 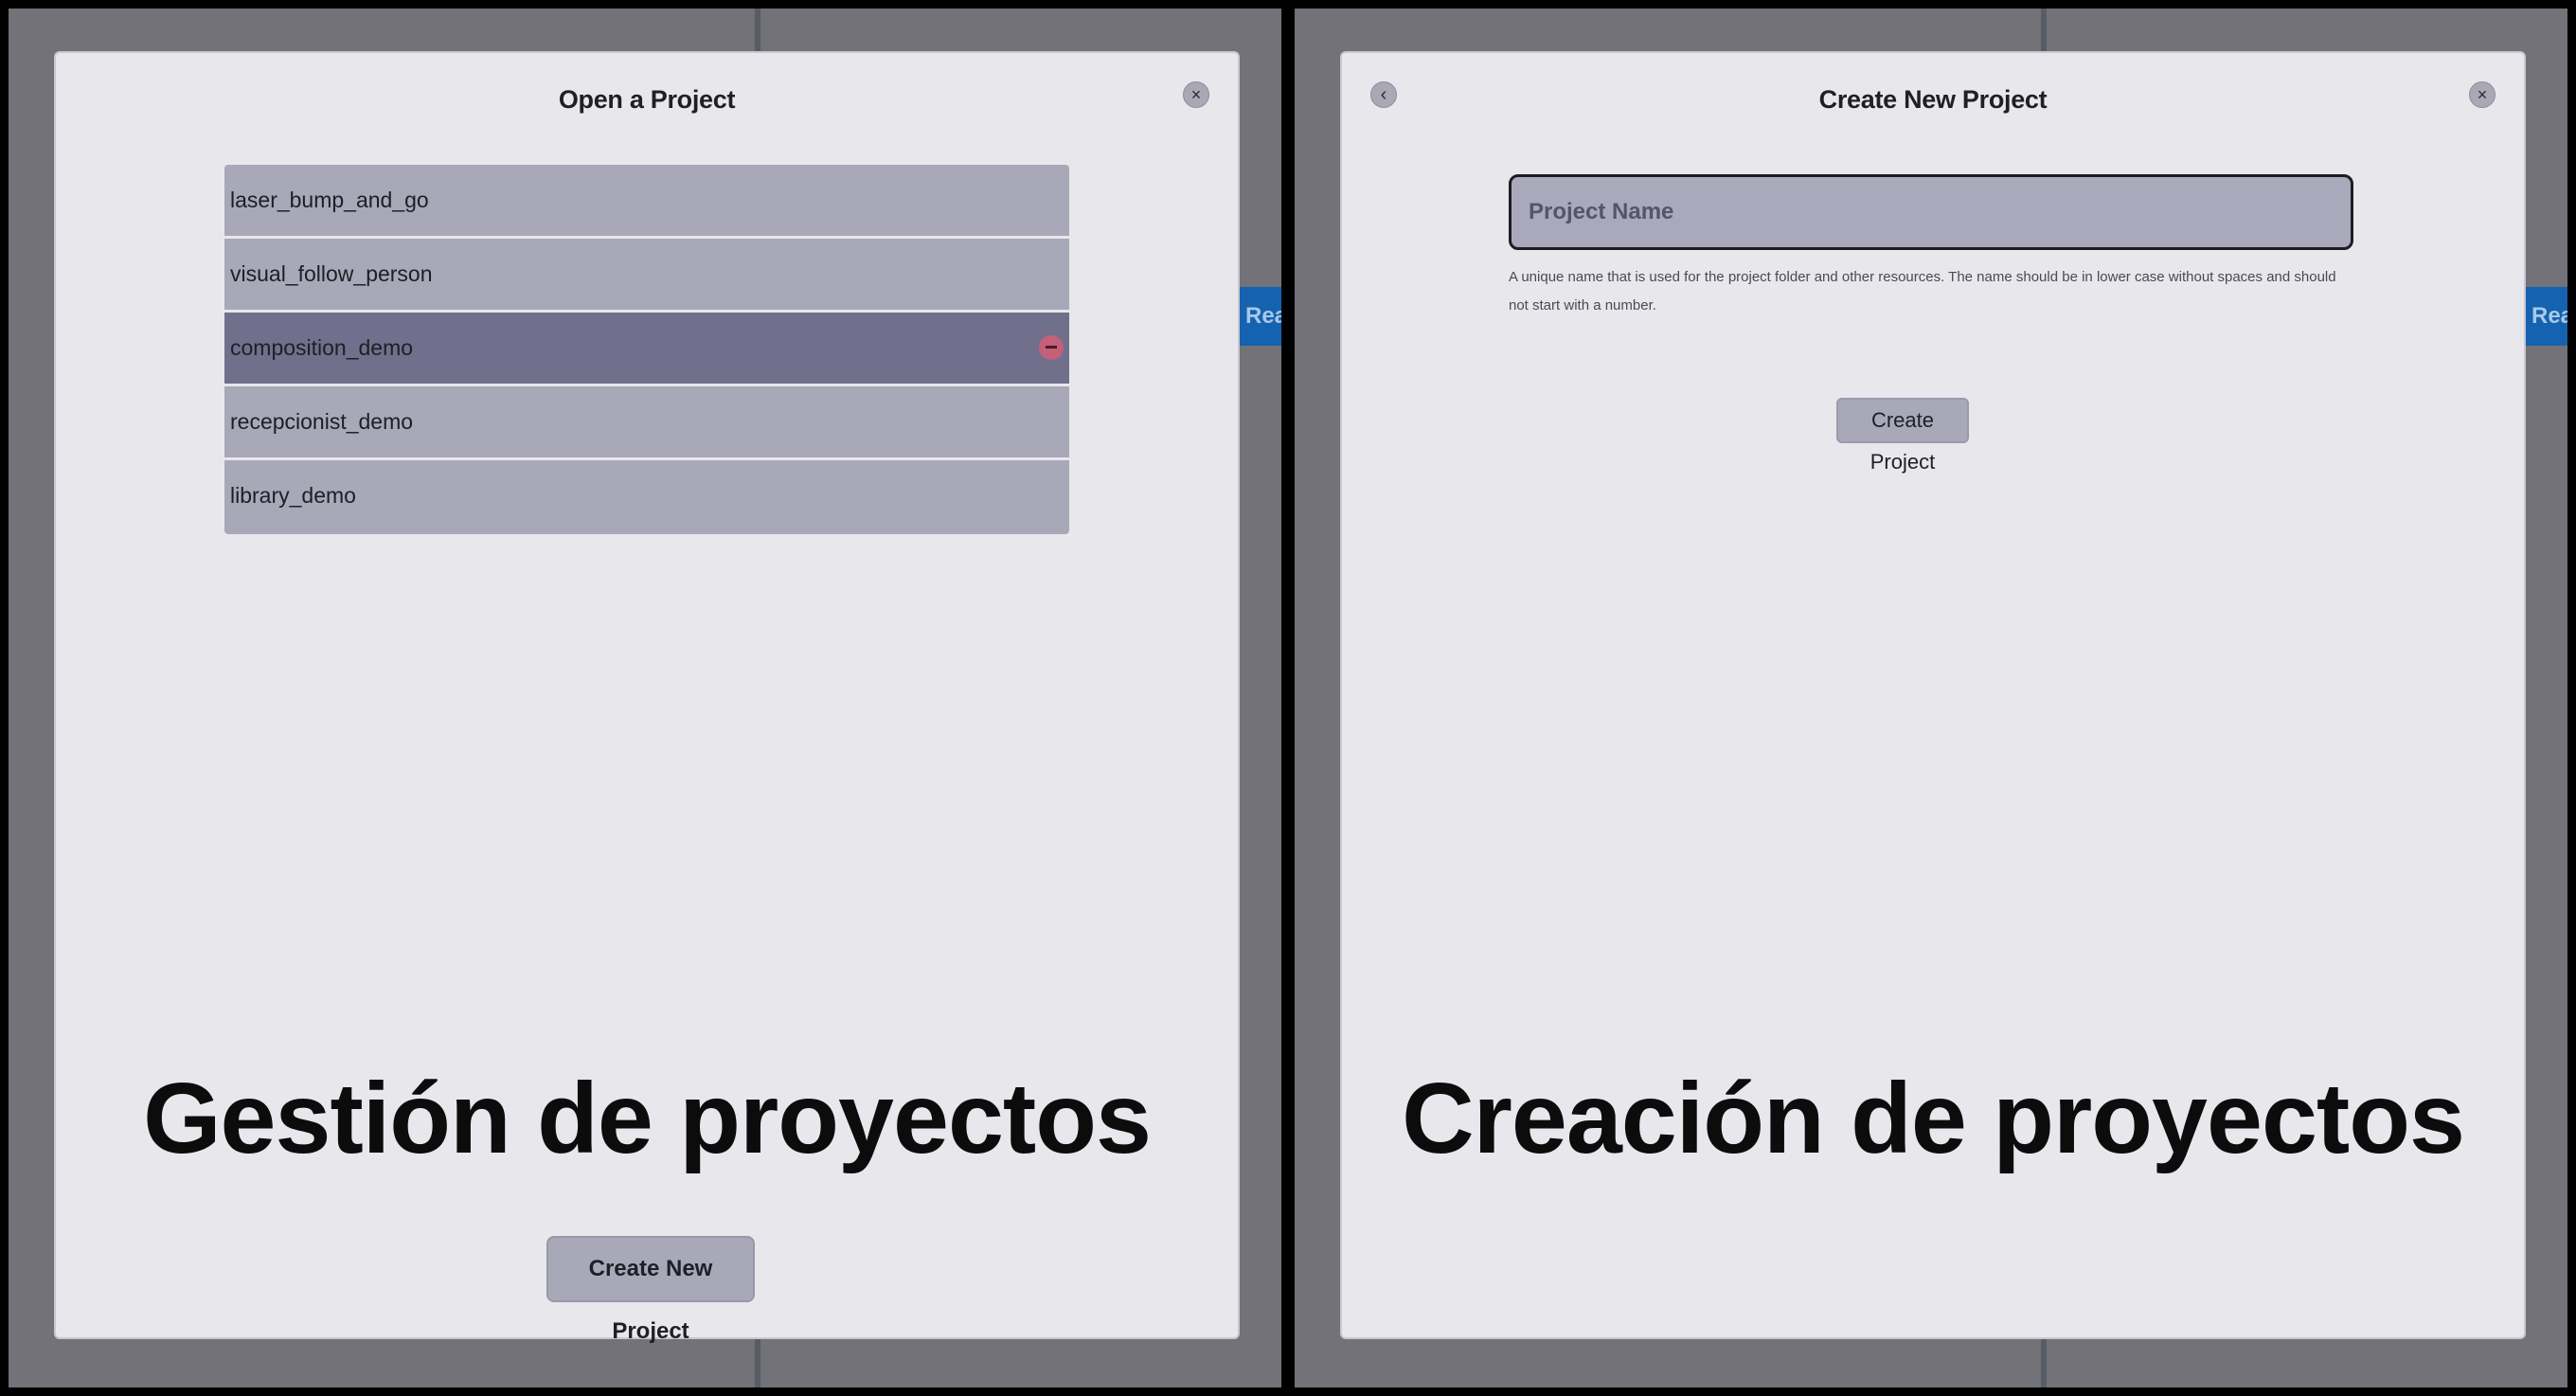 I want to click on remove-icon, so click(x=1051, y=347).